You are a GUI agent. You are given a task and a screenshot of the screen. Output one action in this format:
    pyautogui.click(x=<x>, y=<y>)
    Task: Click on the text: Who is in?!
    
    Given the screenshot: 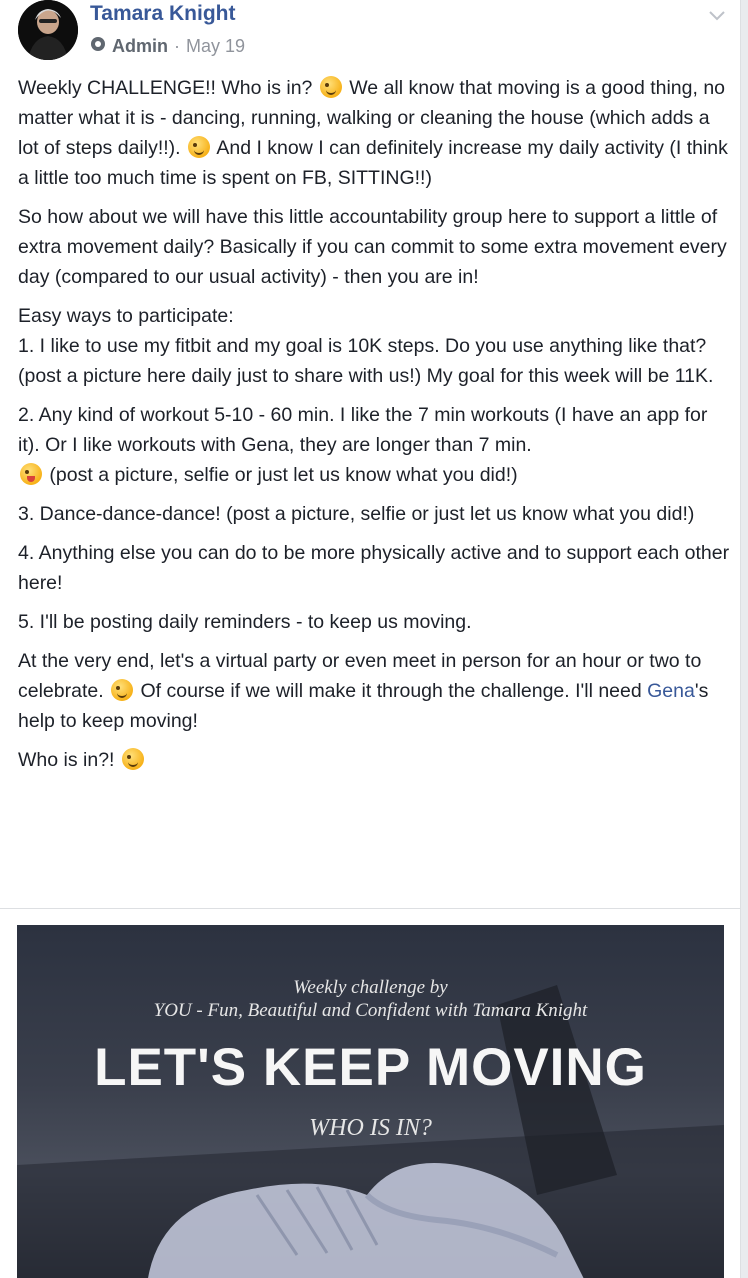 What is the action you would take?
    pyautogui.click(x=66, y=760)
    